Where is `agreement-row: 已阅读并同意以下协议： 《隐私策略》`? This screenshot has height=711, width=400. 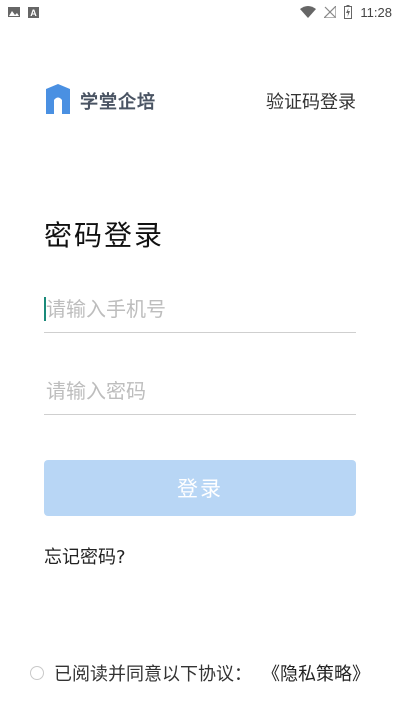 agreement-row: 已阅读并同意以下协议： 《隐私策略》 is located at coordinates (205, 673).